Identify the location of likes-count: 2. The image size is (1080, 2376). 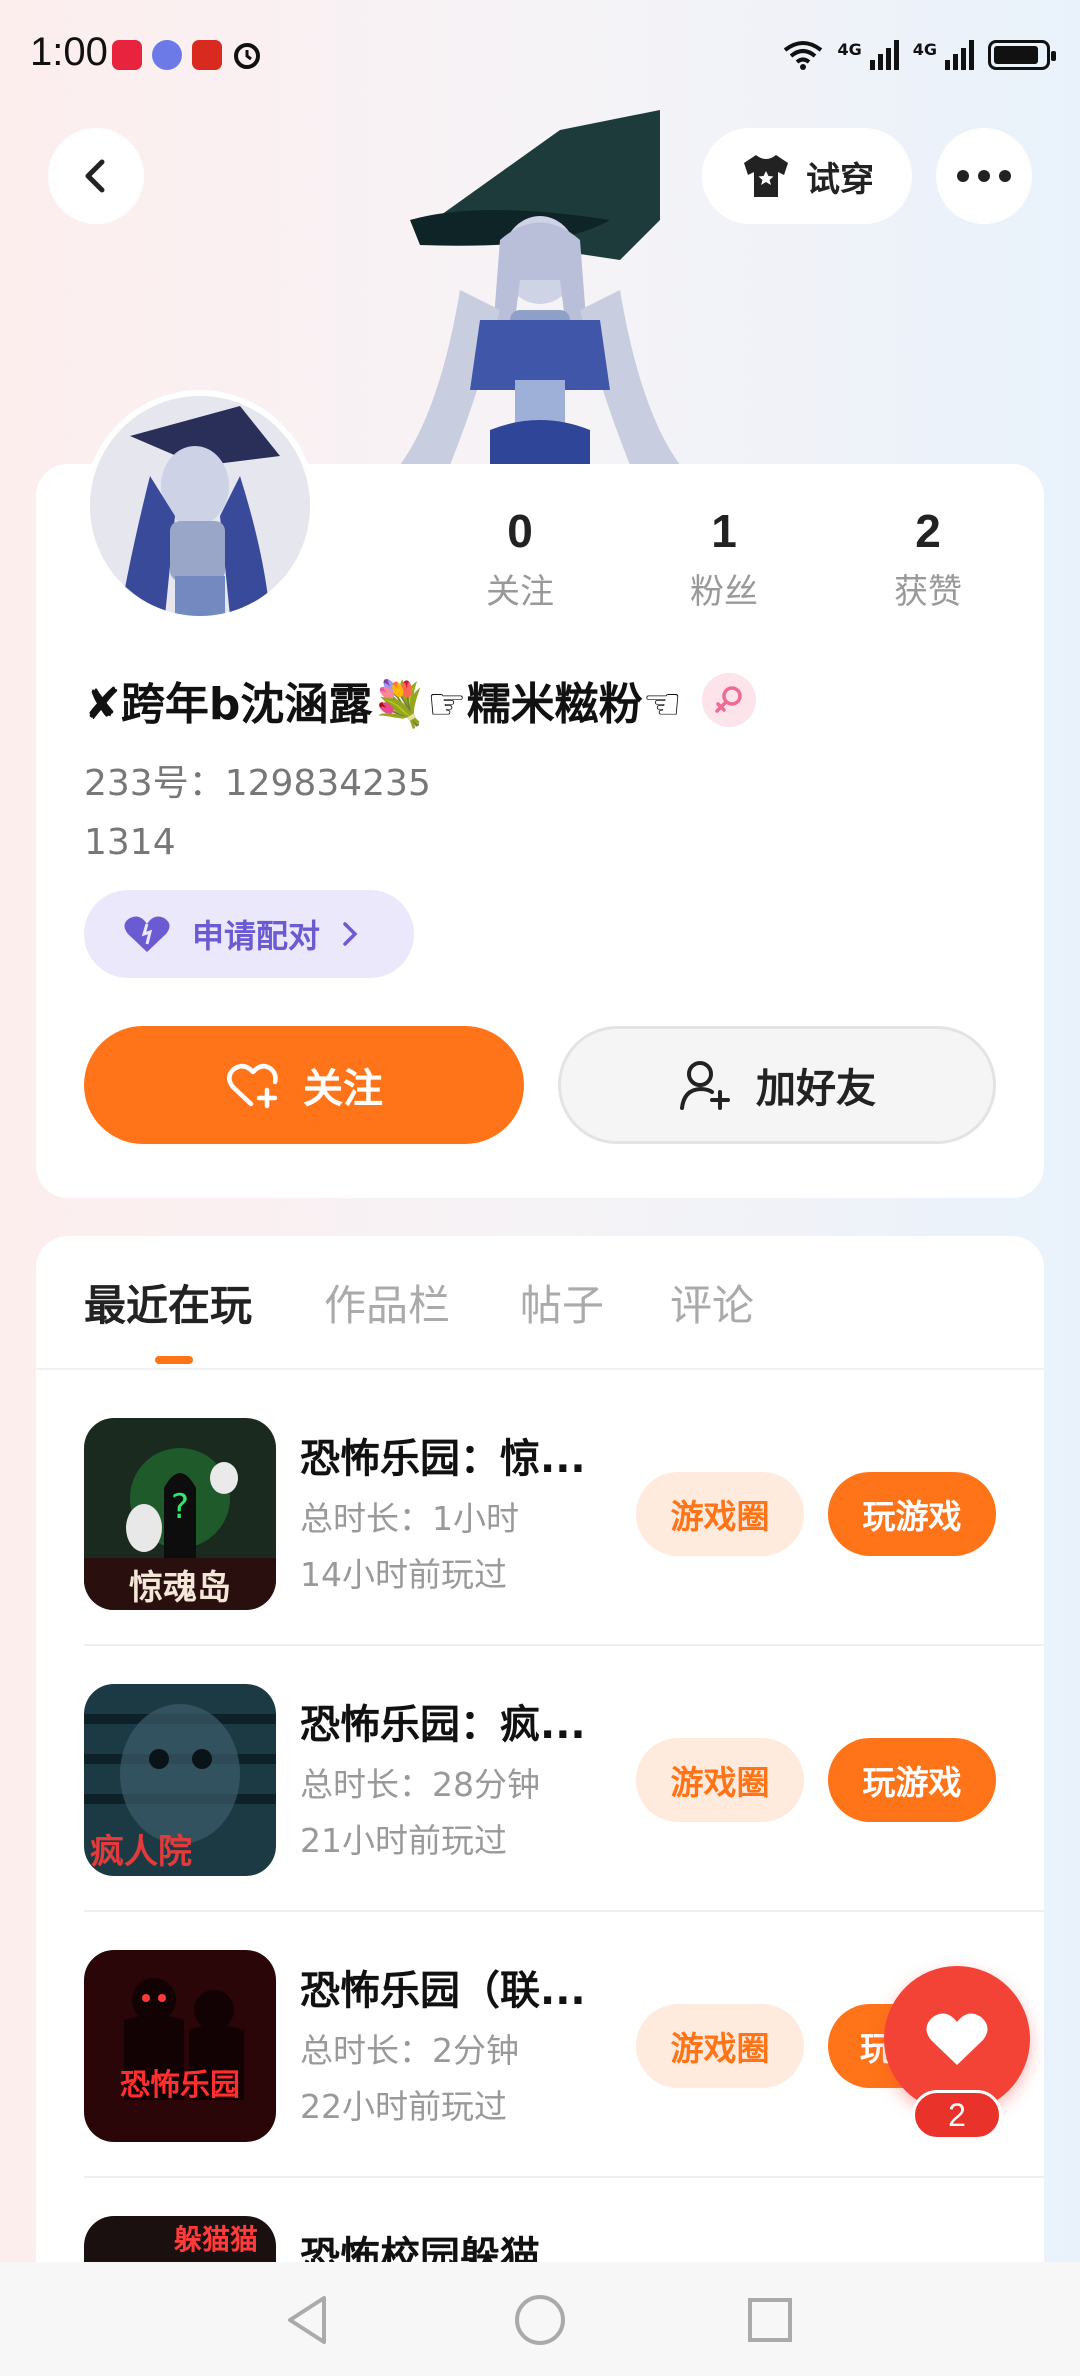
(928, 531).